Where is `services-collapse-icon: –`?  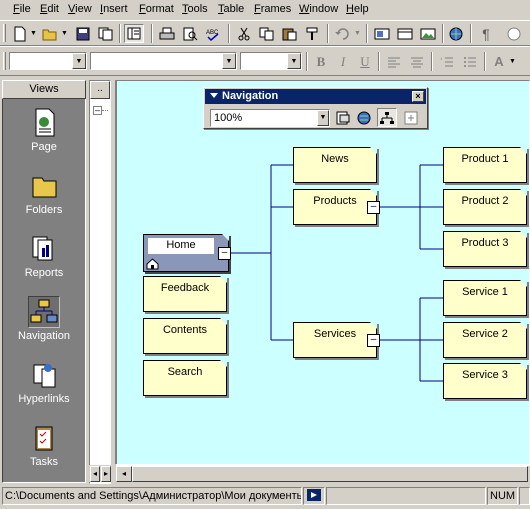
services-collapse-icon: – is located at coordinates (373, 340).